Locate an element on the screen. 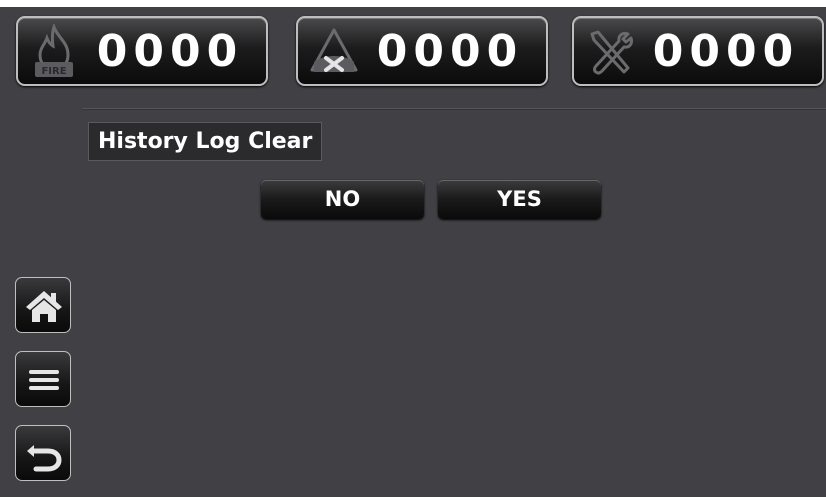 This screenshot has width=826, height=502. back-button is located at coordinates (43, 453).